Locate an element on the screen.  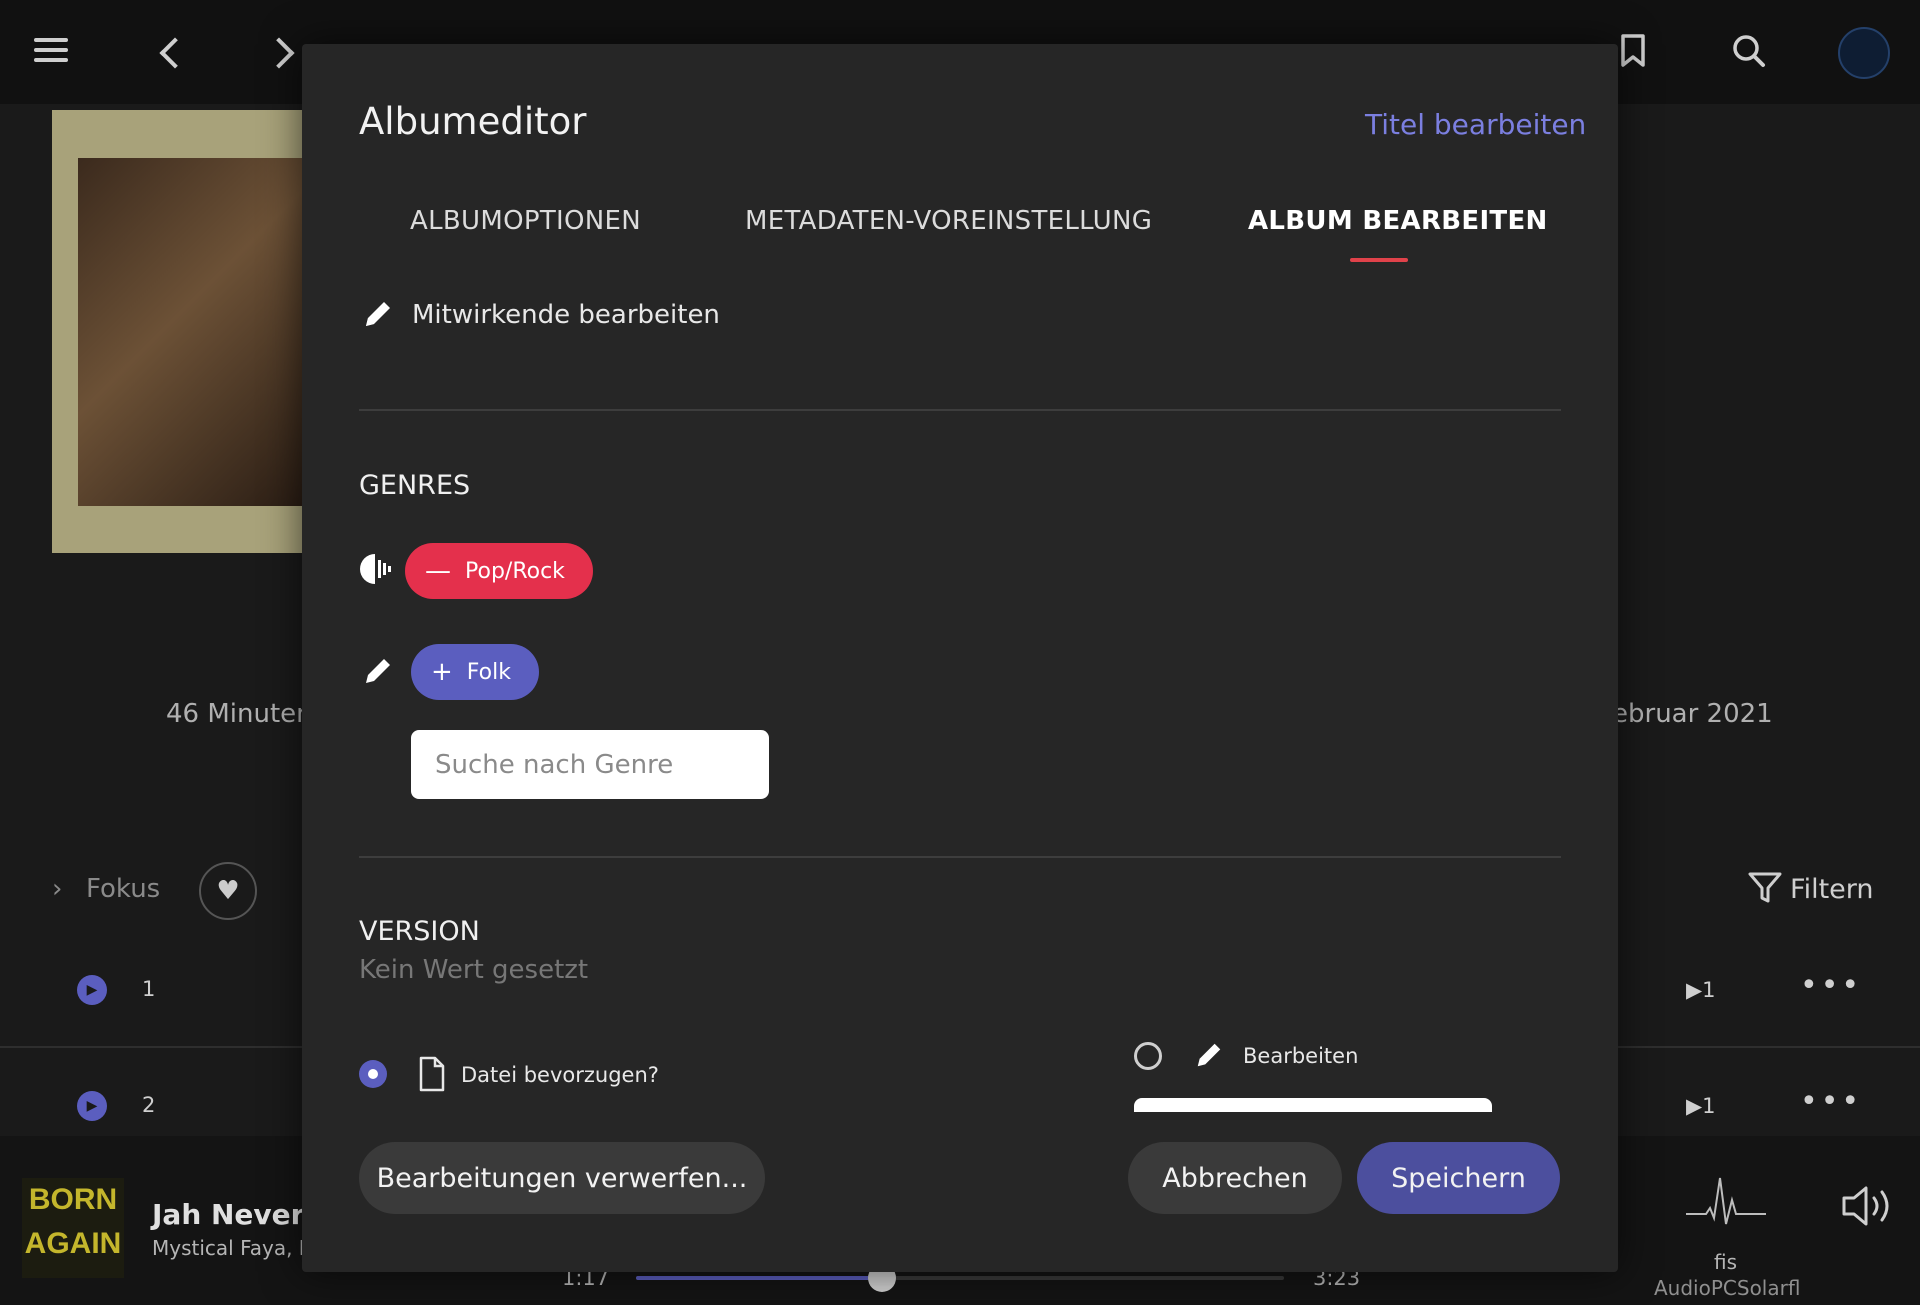
genre-search-input is located at coordinates (590, 764).